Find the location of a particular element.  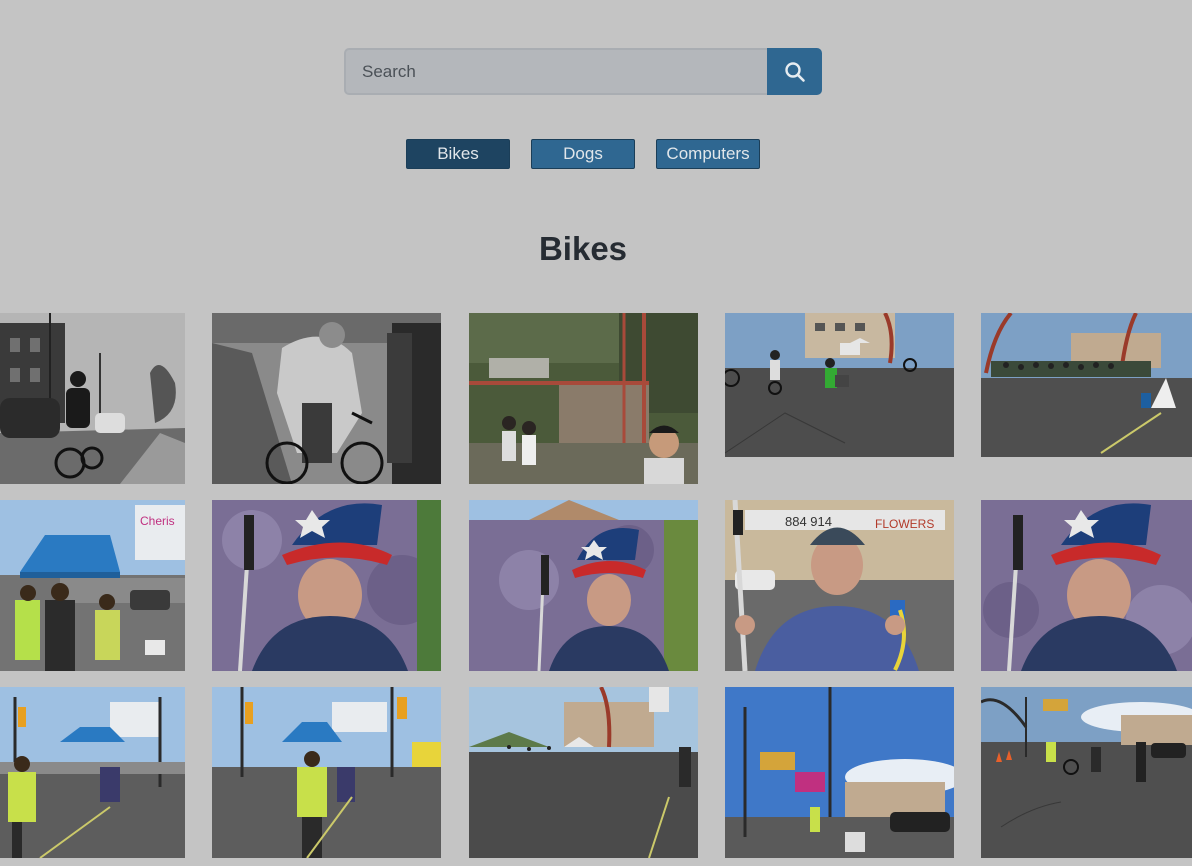

photo-street-cyclists is located at coordinates (839, 385).